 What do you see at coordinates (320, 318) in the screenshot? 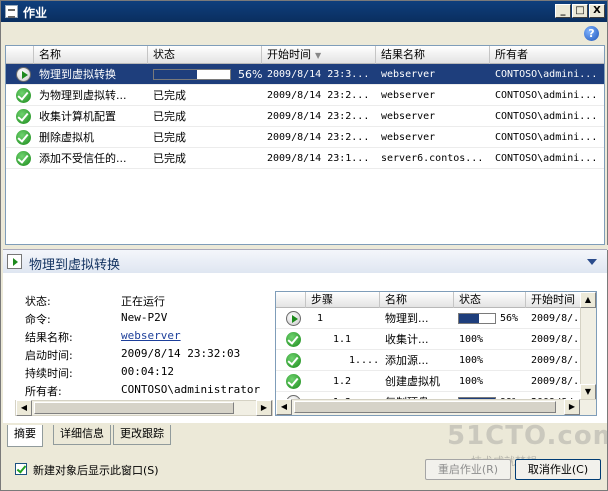
I see `step-number: 1` at bounding box center [320, 318].